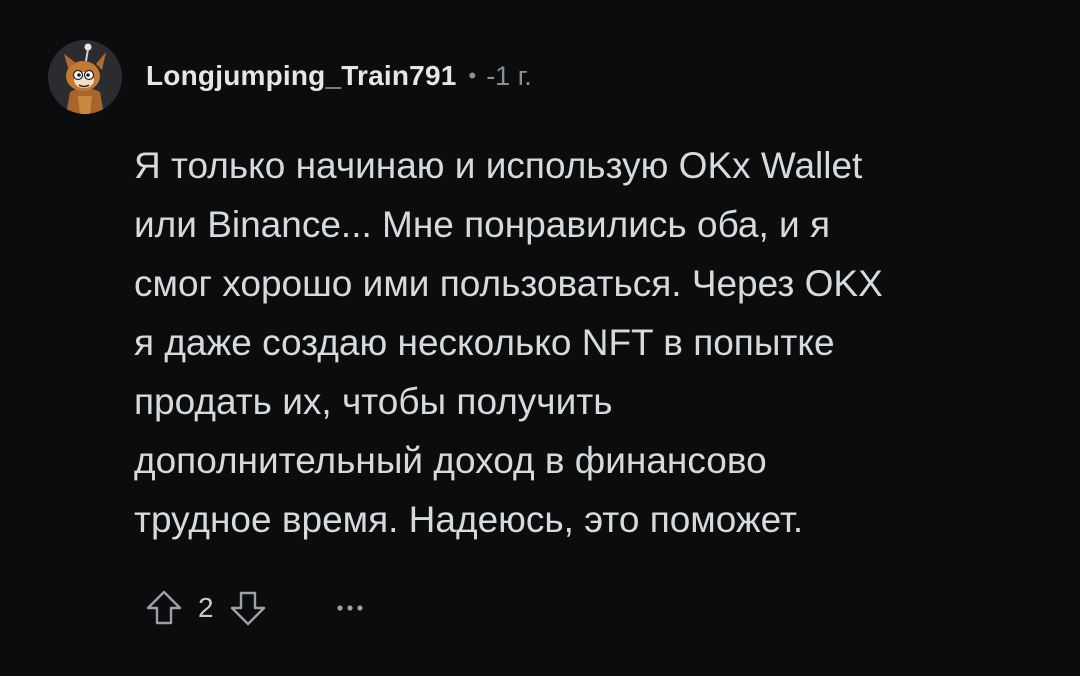 This screenshot has width=1080, height=676. I want to click on upvote-button, so click(164, 608).